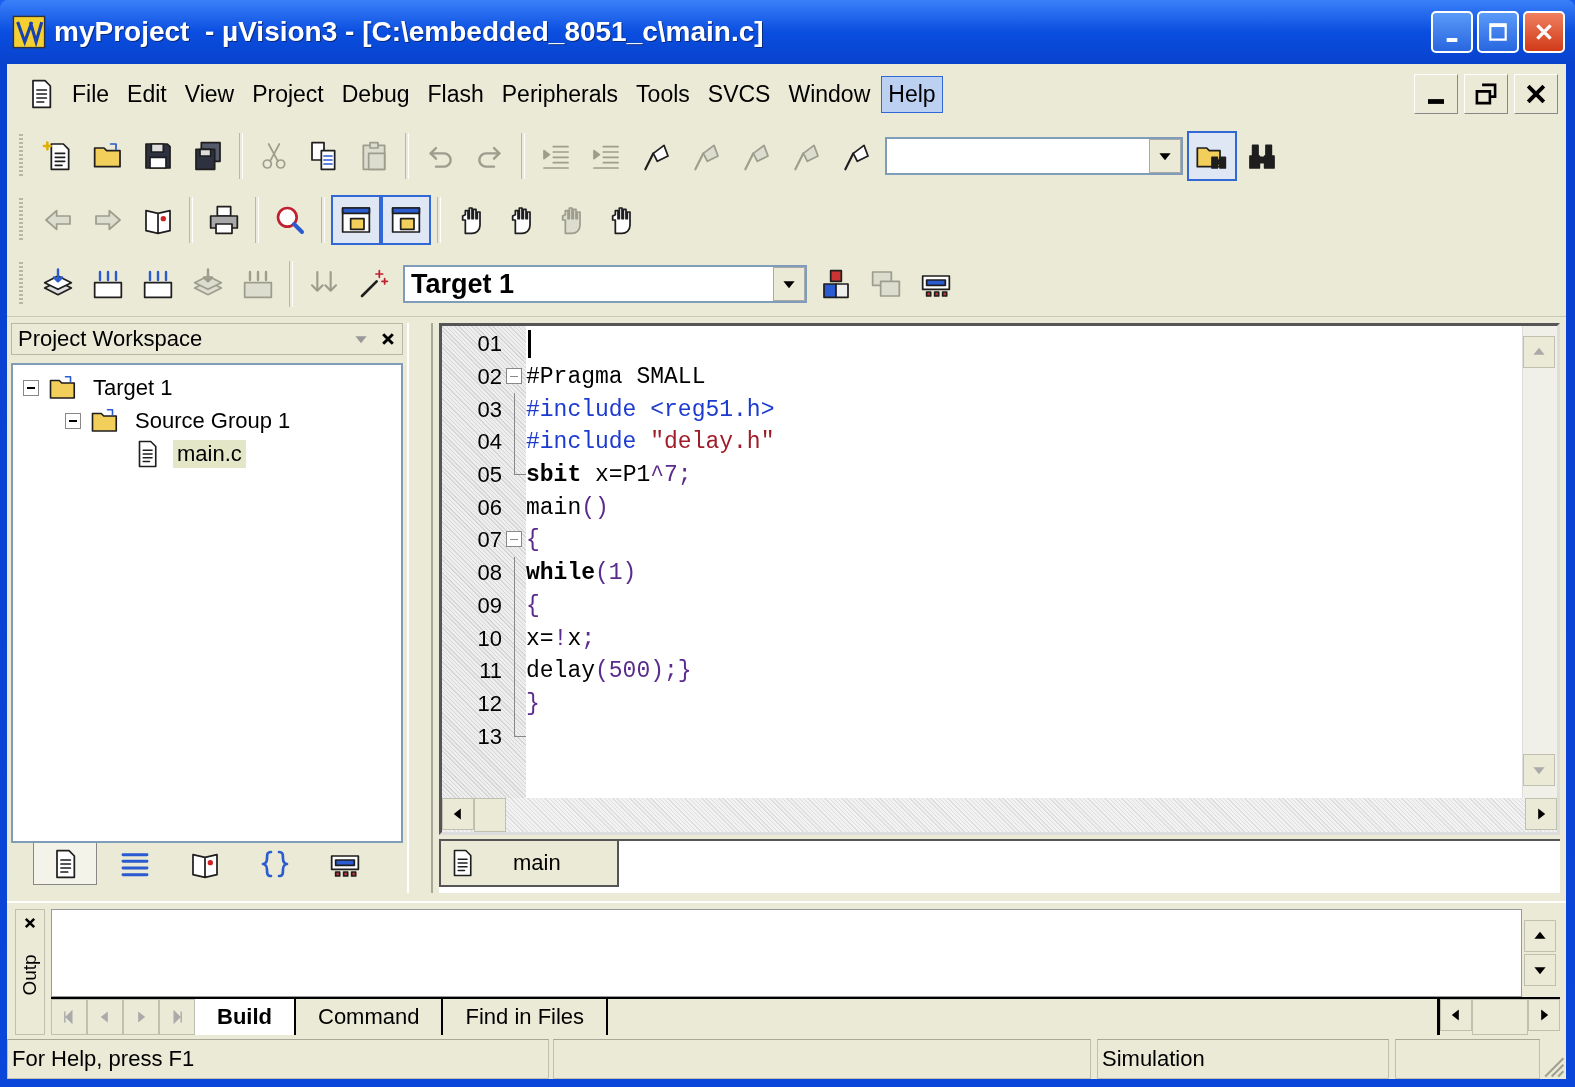 The height and width of the screenshot is (1087, 1575). I want to click on output-tab: Build, so click(245, 1017).